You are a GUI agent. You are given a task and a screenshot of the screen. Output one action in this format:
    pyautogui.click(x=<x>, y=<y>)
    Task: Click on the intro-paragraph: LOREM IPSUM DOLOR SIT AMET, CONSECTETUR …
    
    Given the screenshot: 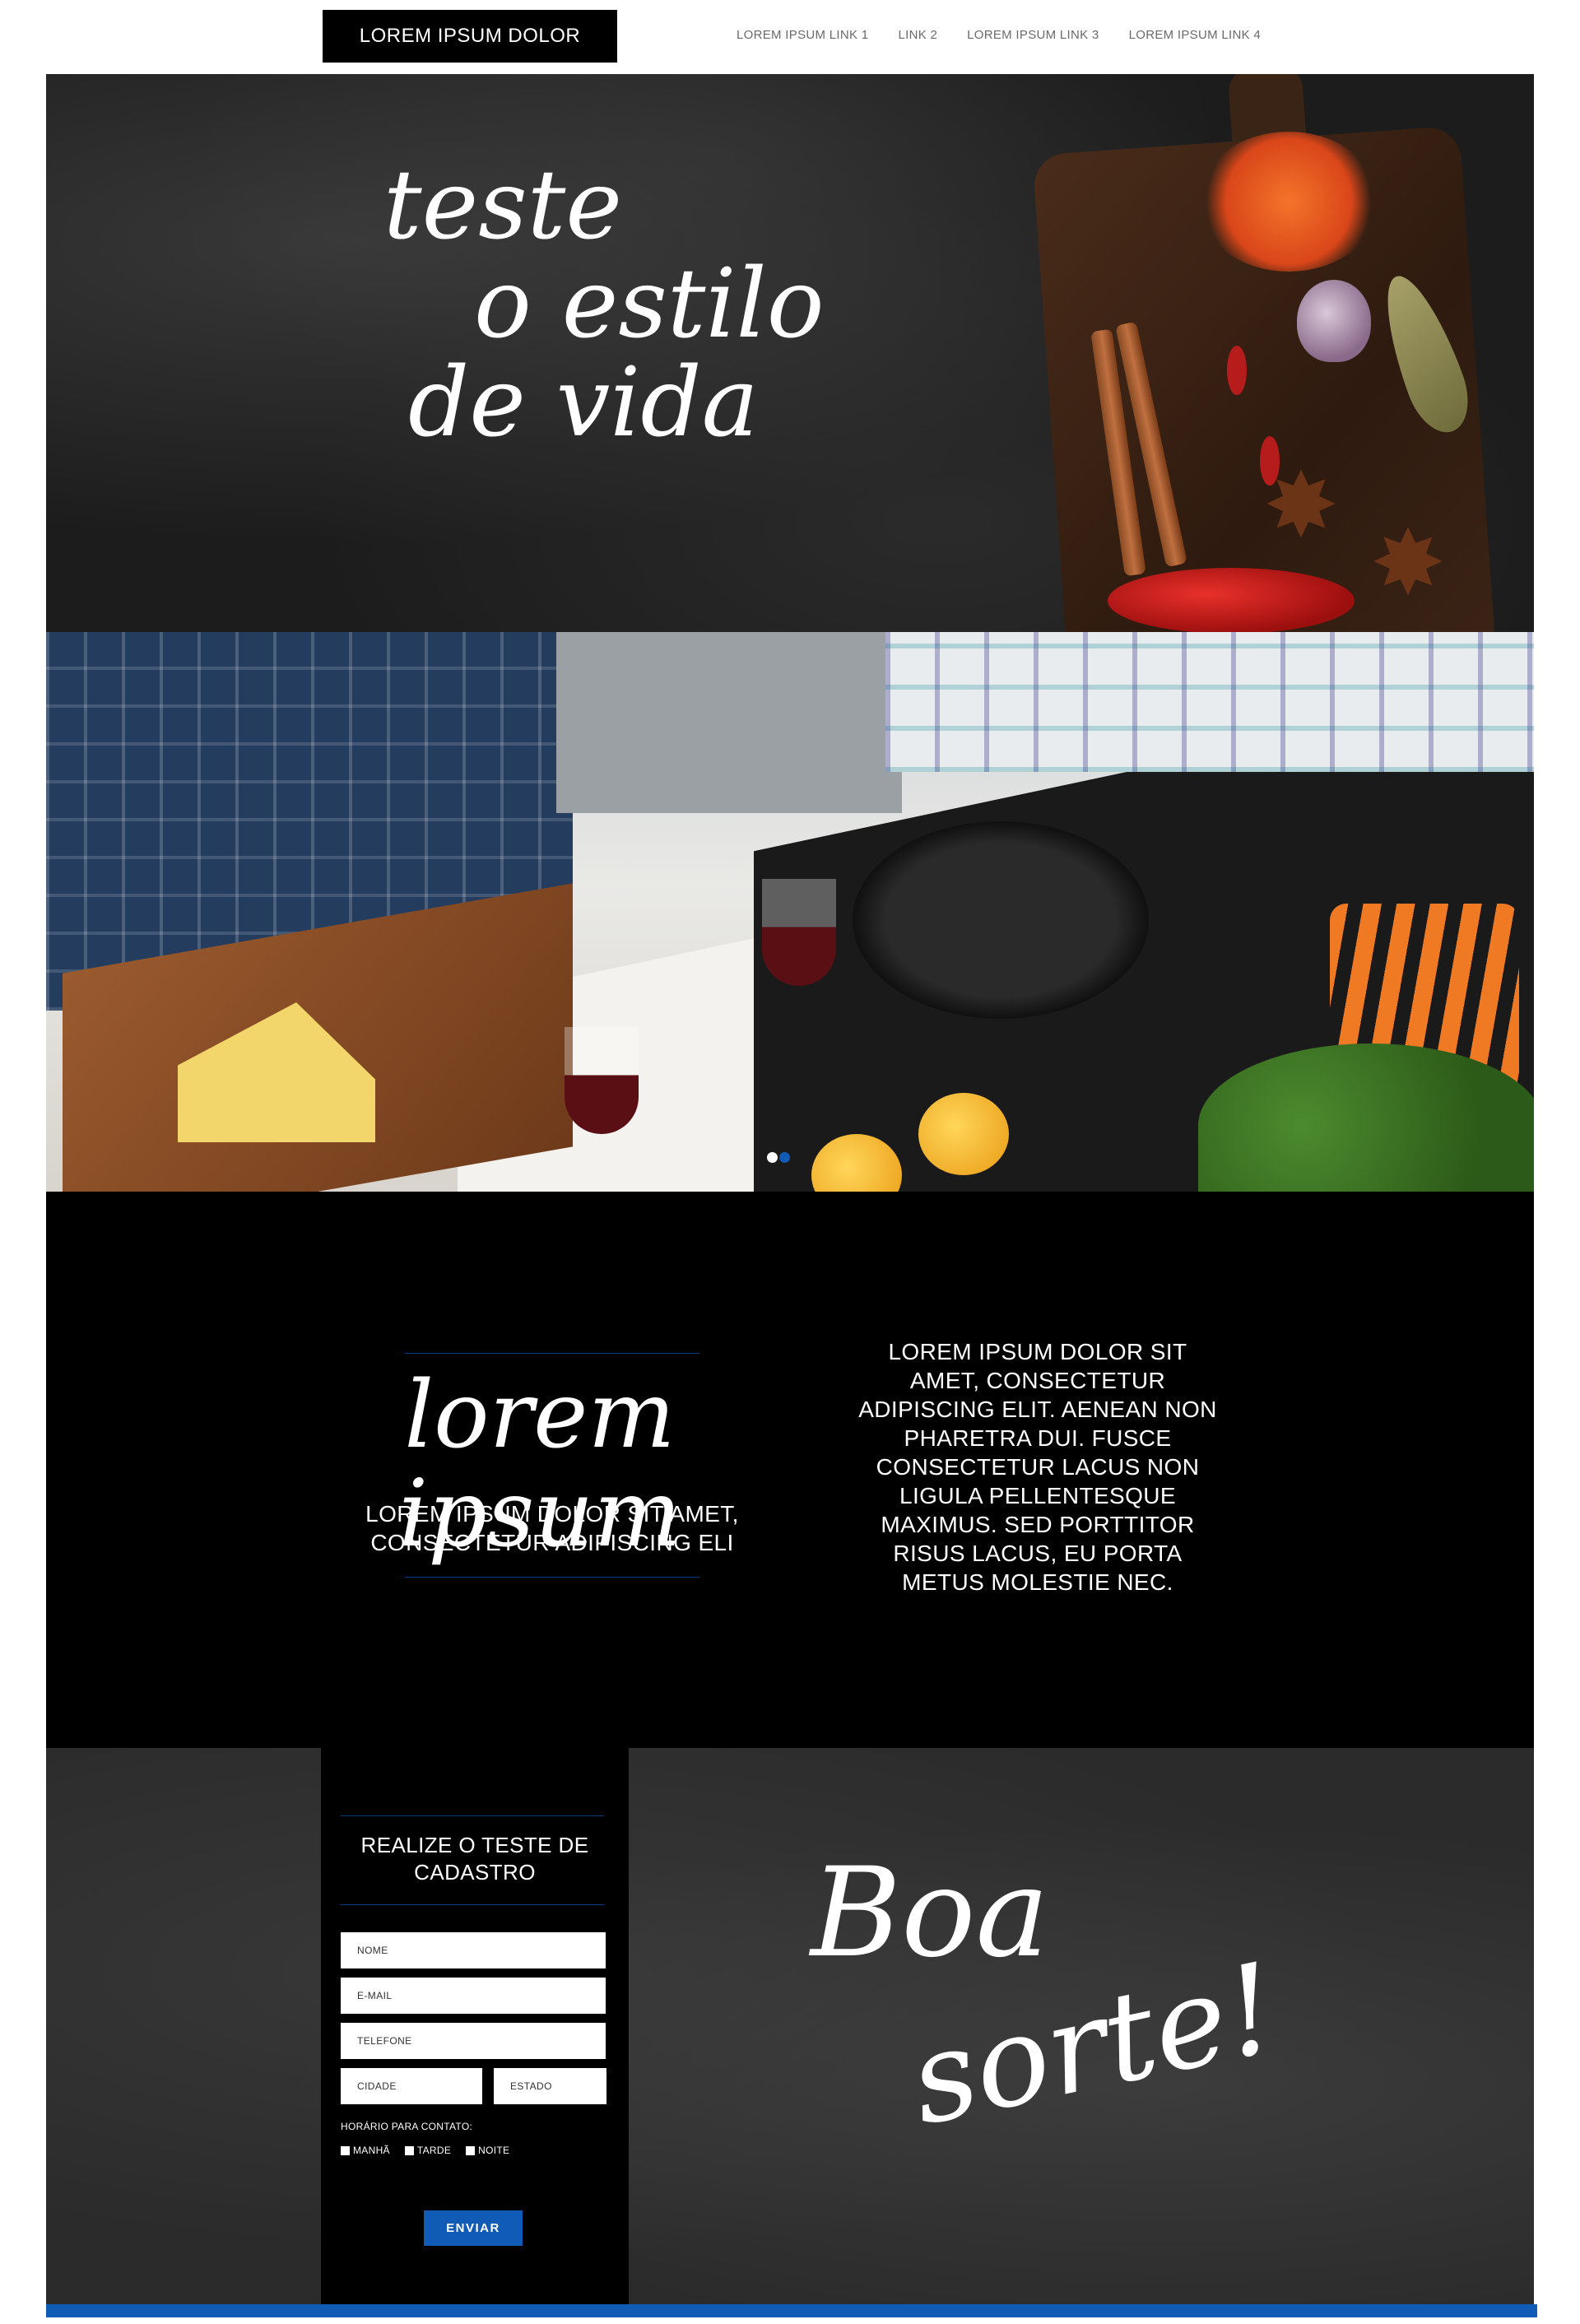 What is the action you would take?
    pyautogui.click(x=1037, y=1467)
    